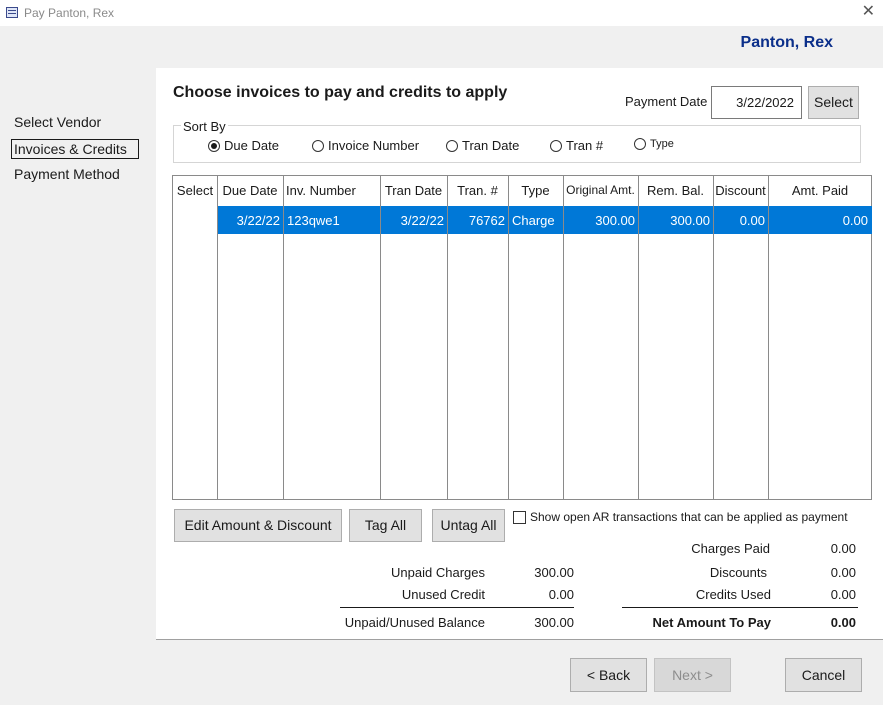 This screenshot has height=705, width=883. Describe the element at coordinates (443, 594) in the screenshot. I see `unused-credit-label: Unused Credit` at that location.